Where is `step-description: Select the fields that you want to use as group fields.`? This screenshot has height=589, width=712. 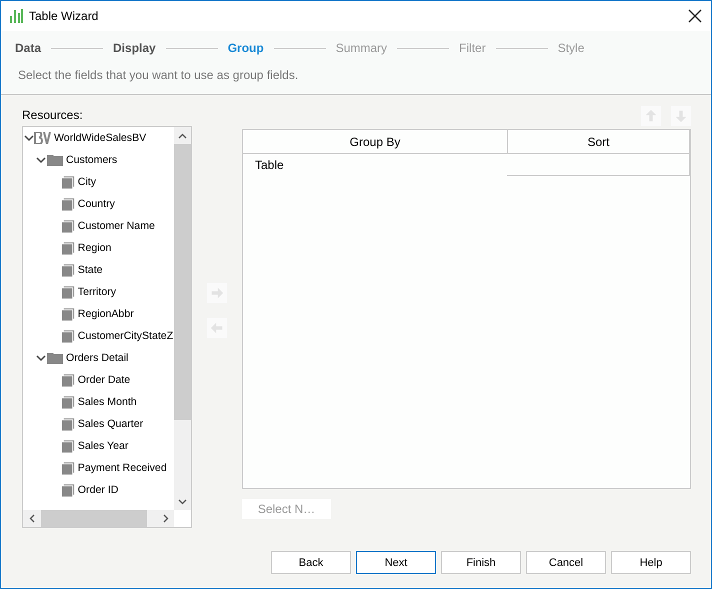
step-description: Select the fields that you want to use as group fields. is located at coordinates (158, 75).